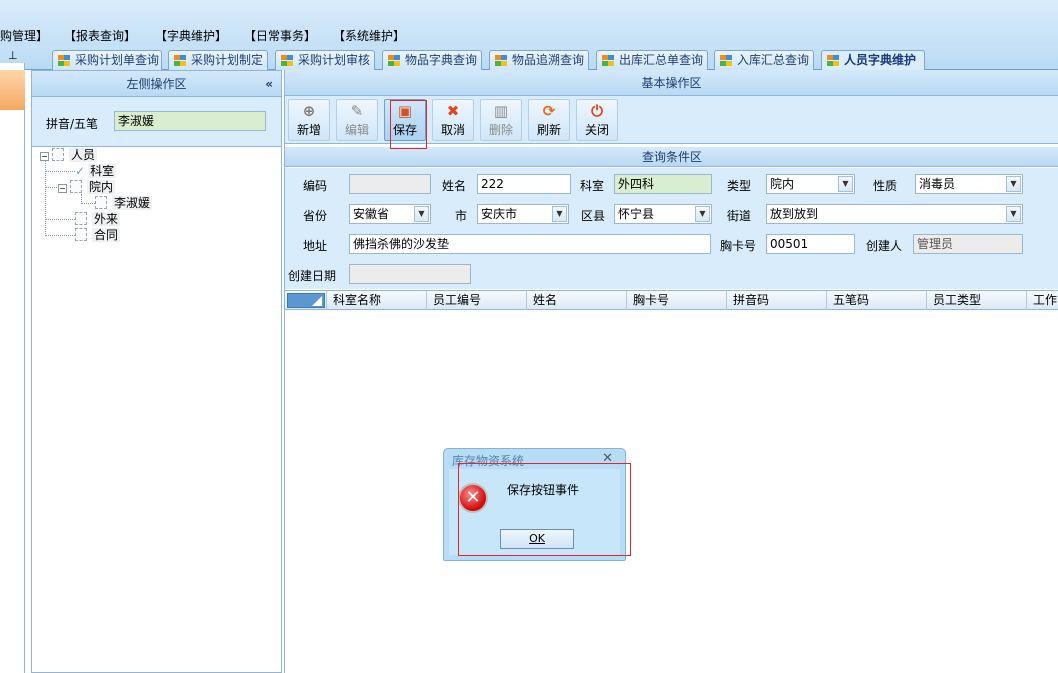 This screenshot has width=1058, height=673. What do you see at coordinates (776, 300) in the screenshot?
I see `col-pinyin: 拼音码` at bounding box center [776, 300].